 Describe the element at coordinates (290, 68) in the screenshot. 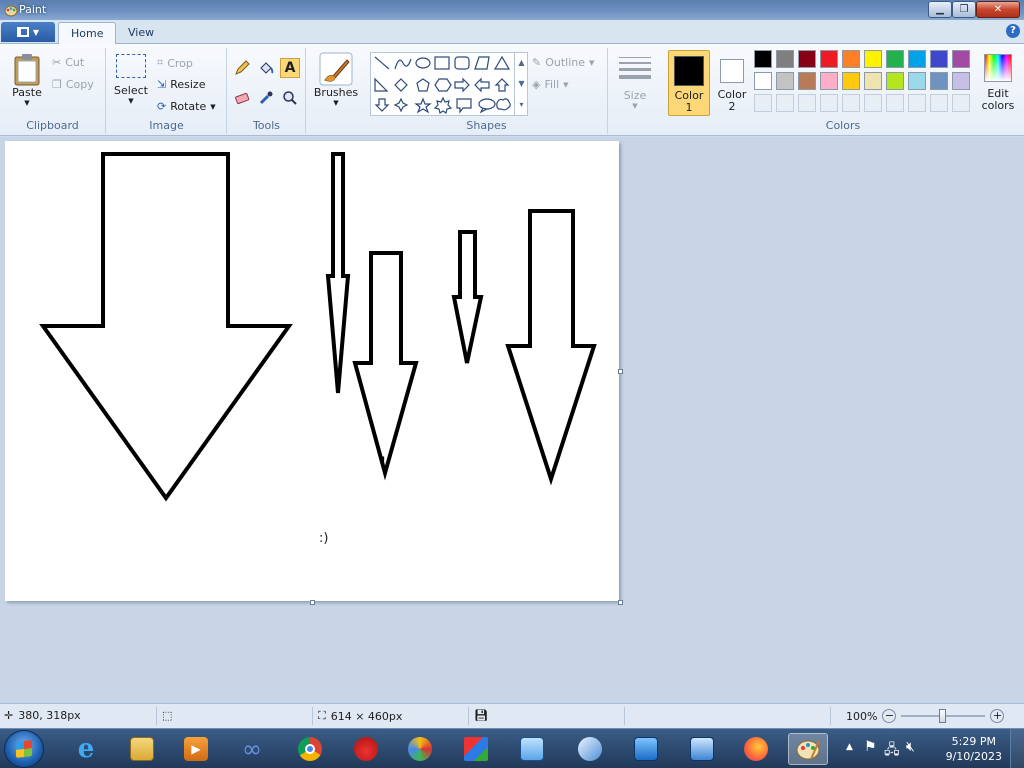

I see `text-tool: A` at that location.